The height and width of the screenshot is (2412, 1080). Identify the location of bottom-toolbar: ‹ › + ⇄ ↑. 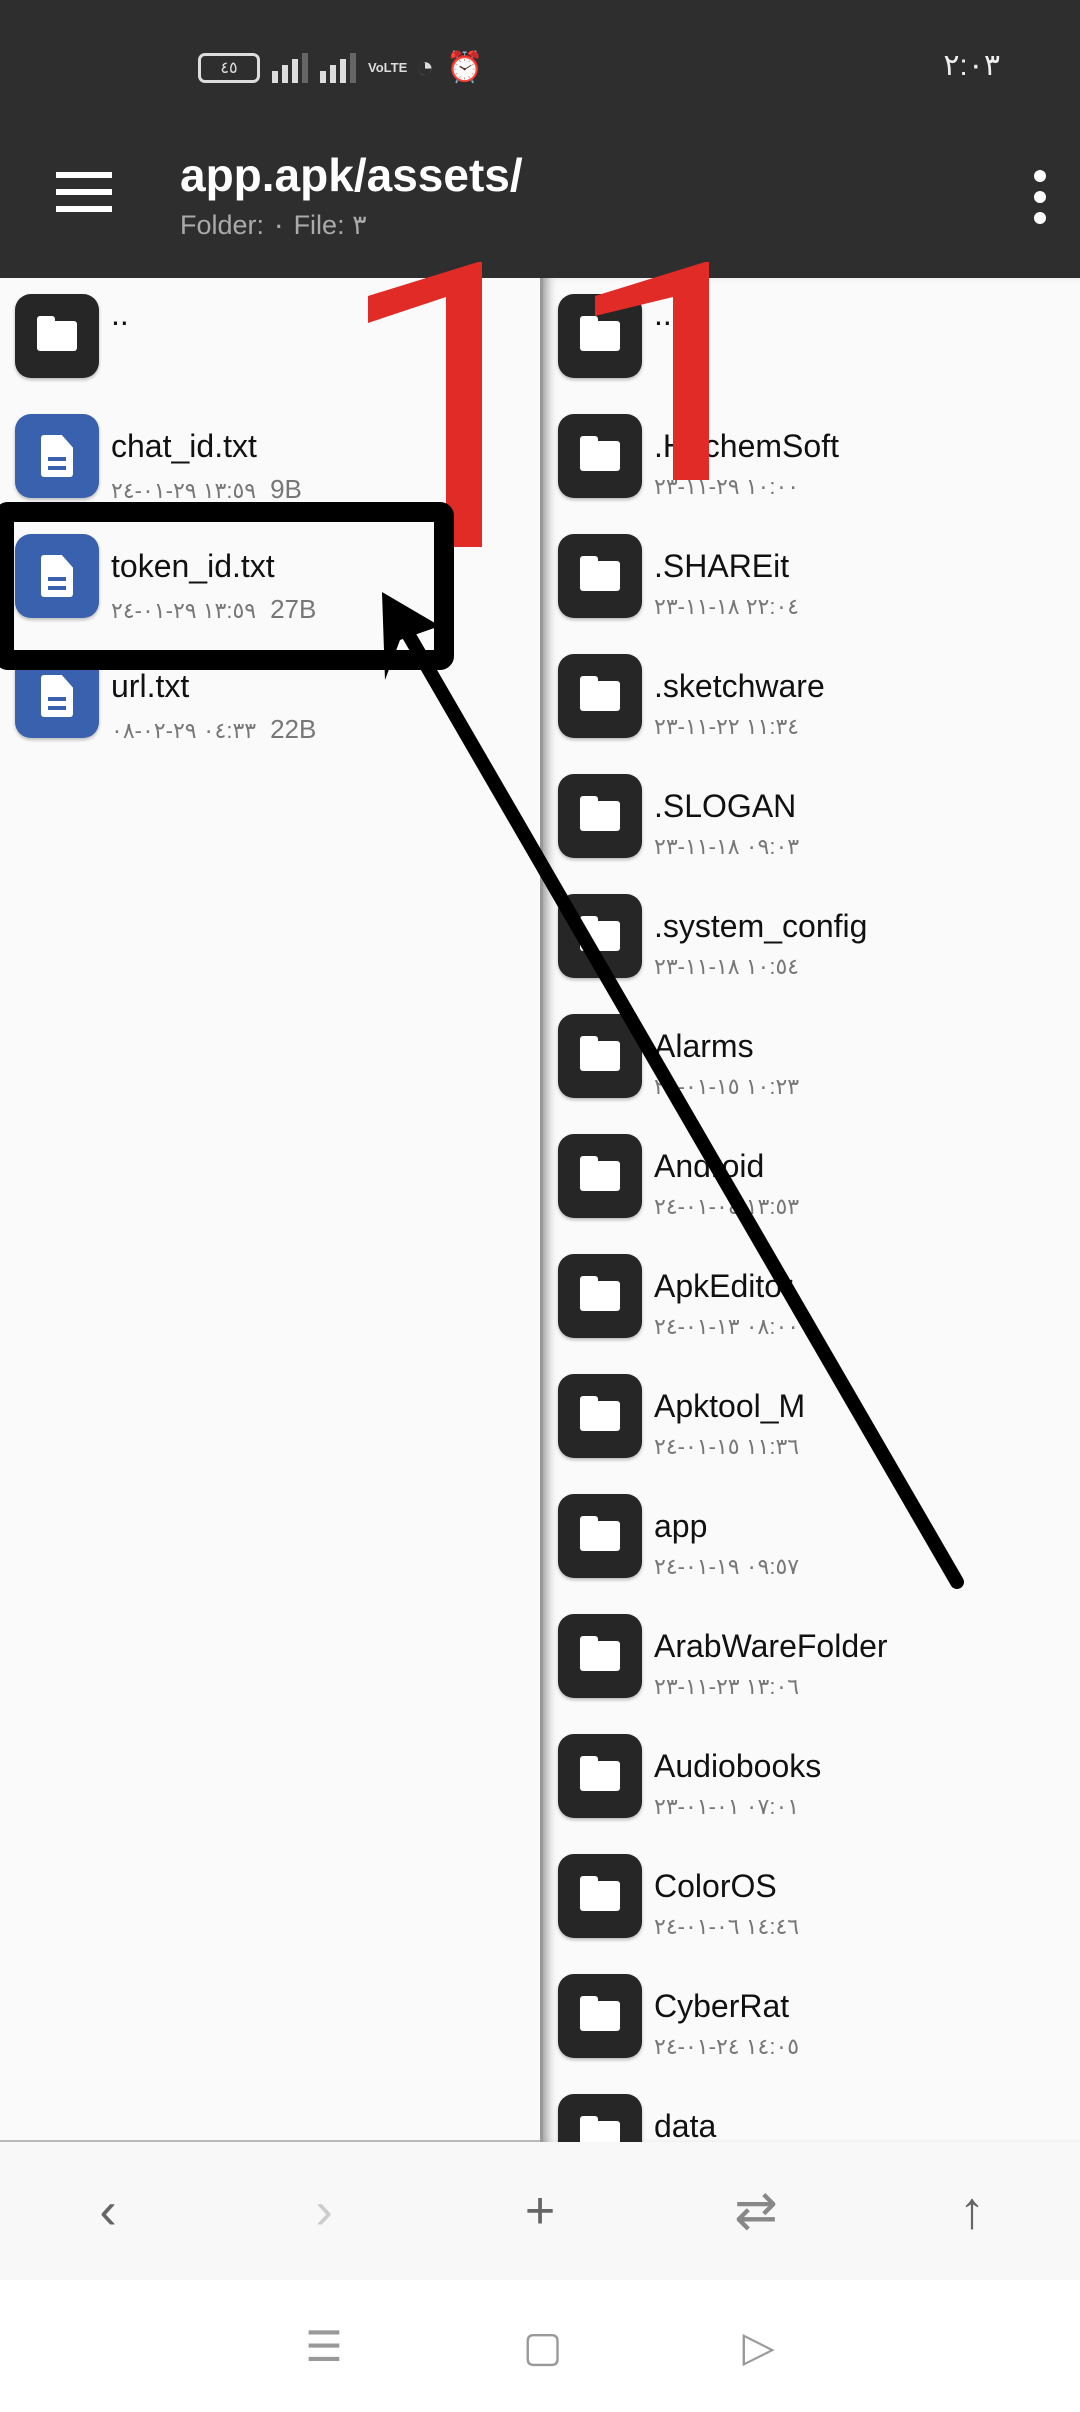
(540, 2211).